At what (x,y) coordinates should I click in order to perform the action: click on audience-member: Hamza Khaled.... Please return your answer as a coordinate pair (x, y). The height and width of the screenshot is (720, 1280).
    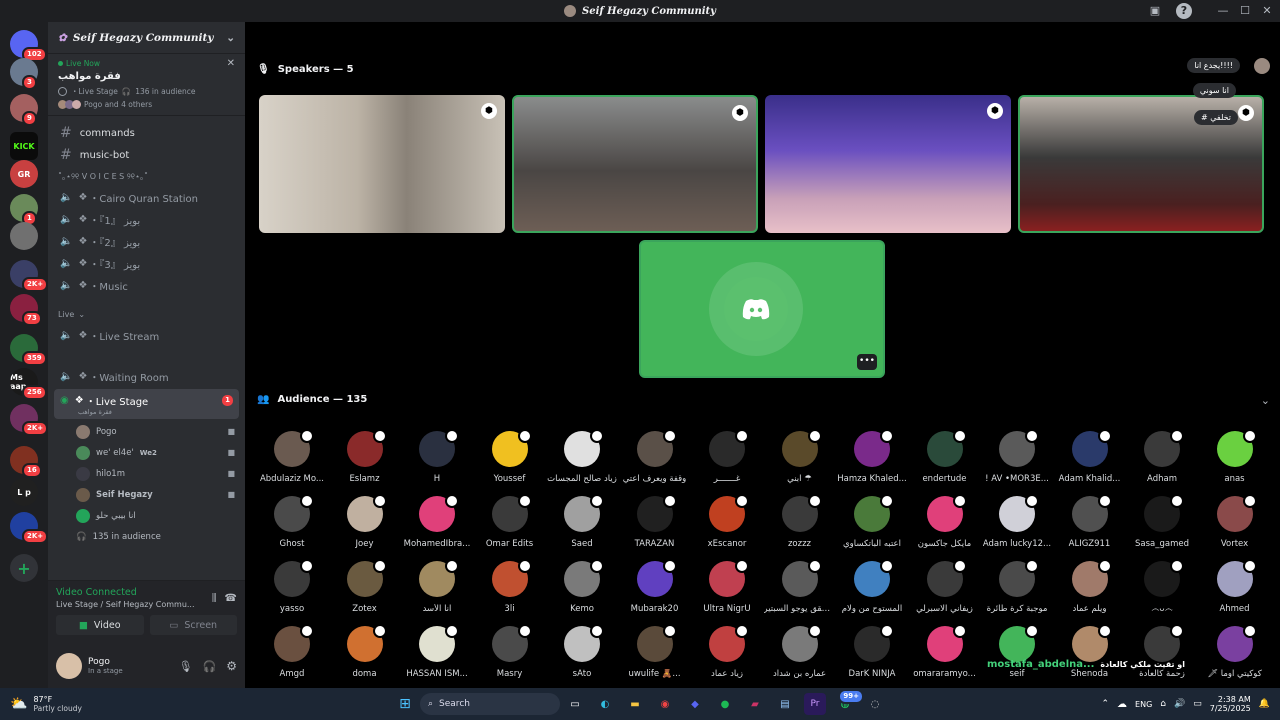
    Looking at the image, I should click on (872, 456).